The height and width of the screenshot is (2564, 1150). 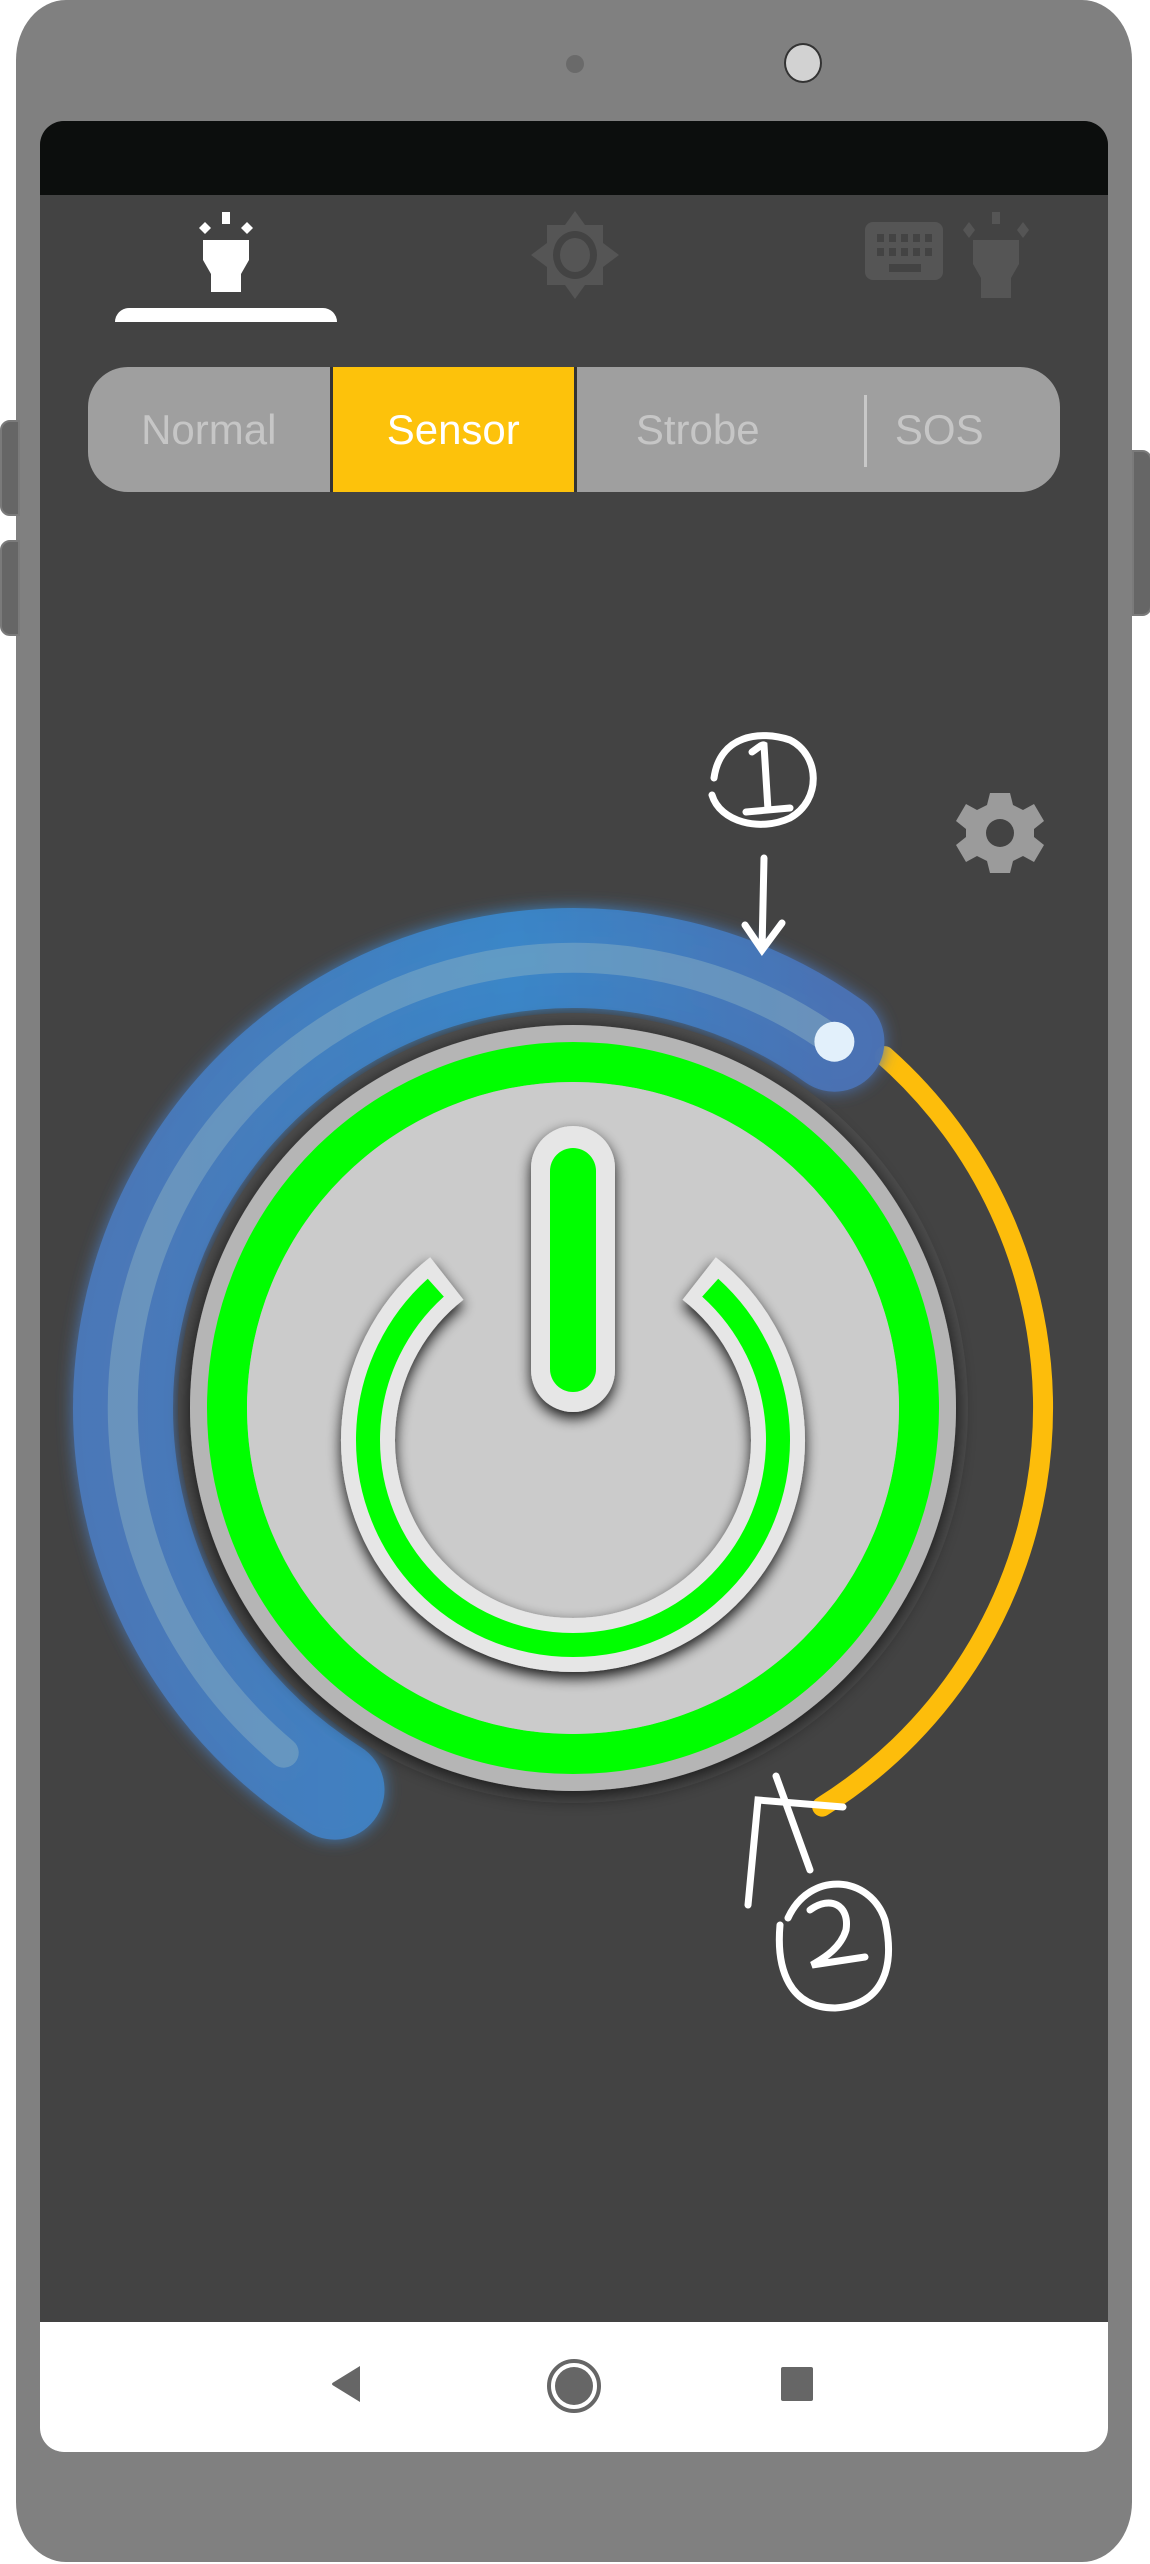 I want to click on front-camera, so click(x=803, y=63).